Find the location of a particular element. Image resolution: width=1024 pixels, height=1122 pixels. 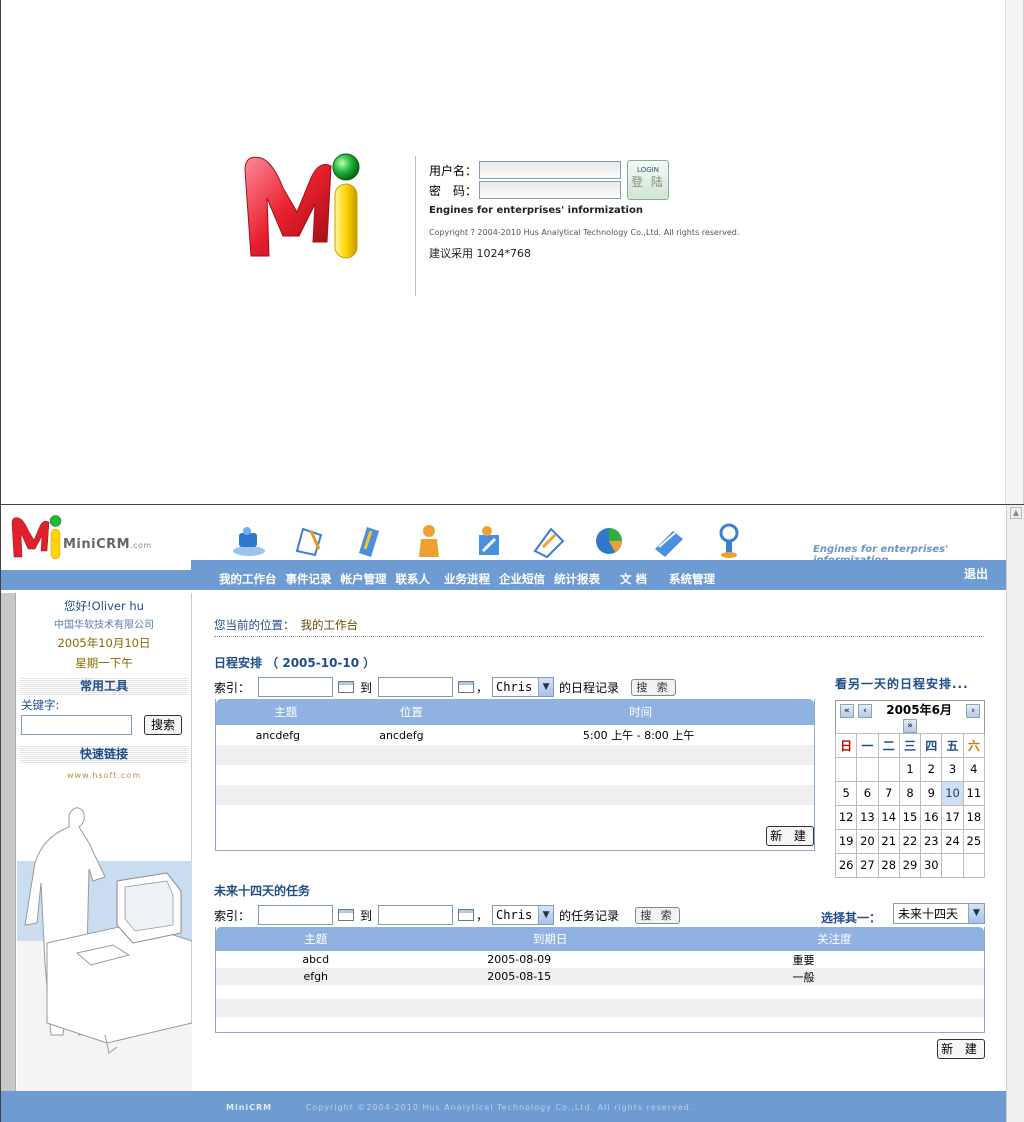

schedule-col-location: 位置 is located at coordinates (411, 712).